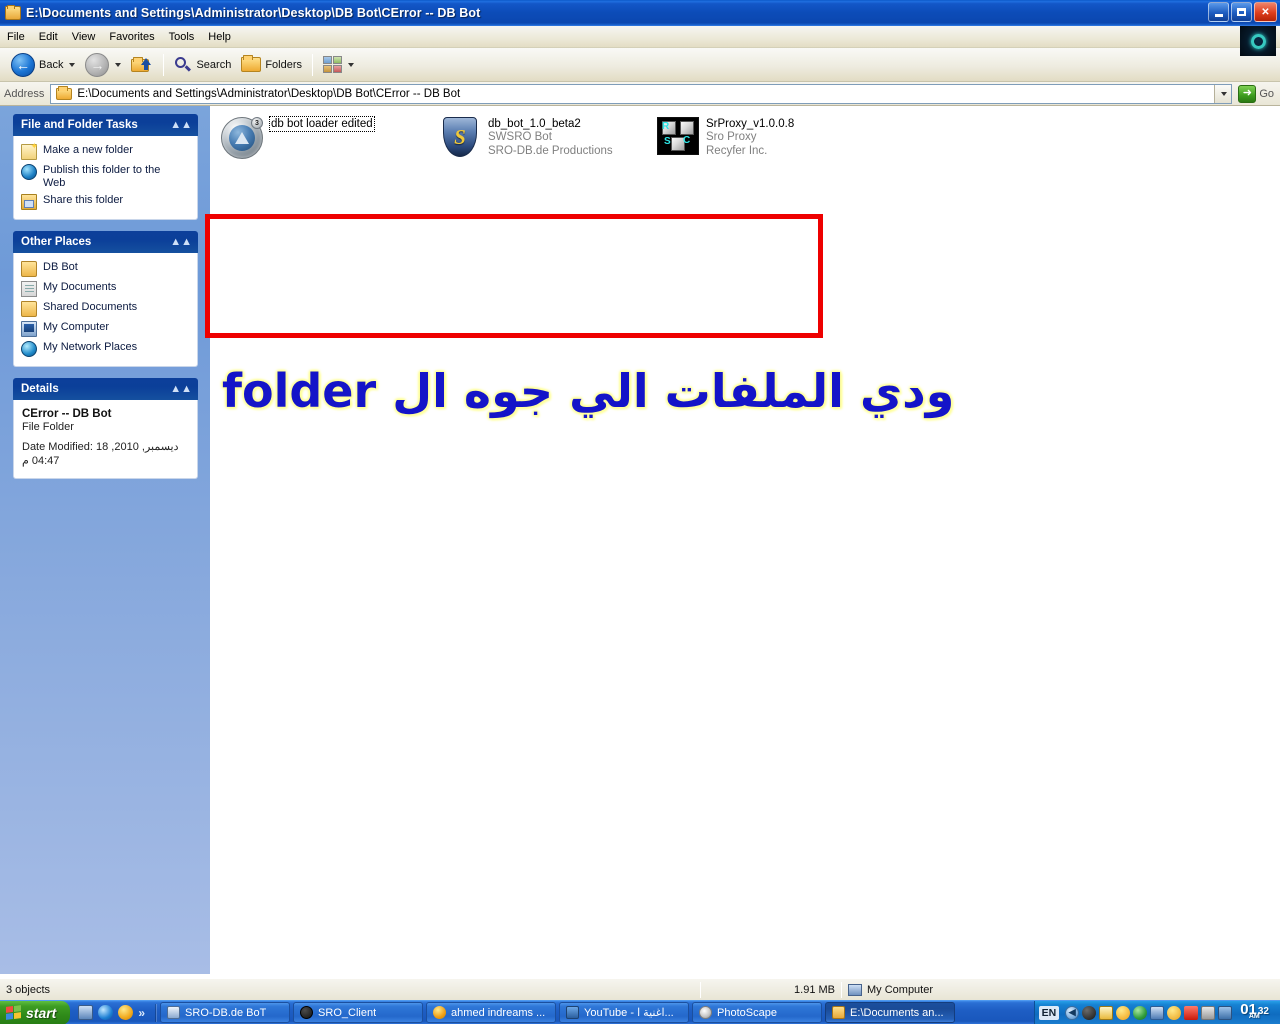 This screenshot has width=1280, height=1024. Describe the element at coordinates (814, 989) in the screenshot. I see `status-total-size: 1.91 MB` at that location.